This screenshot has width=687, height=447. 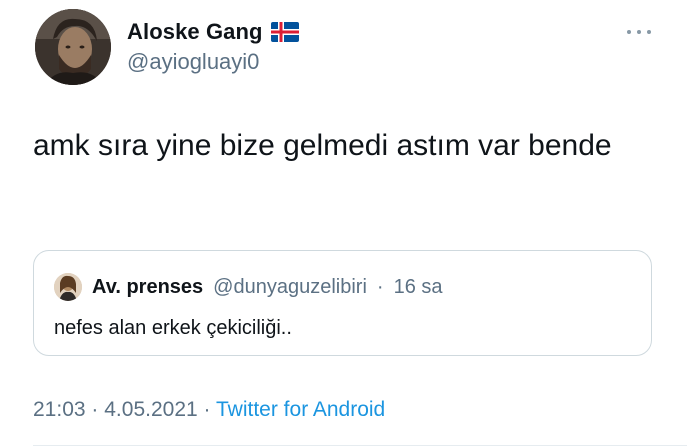 I want to click on tweet-date: 4.05.2021, so click(x=150, y=409).